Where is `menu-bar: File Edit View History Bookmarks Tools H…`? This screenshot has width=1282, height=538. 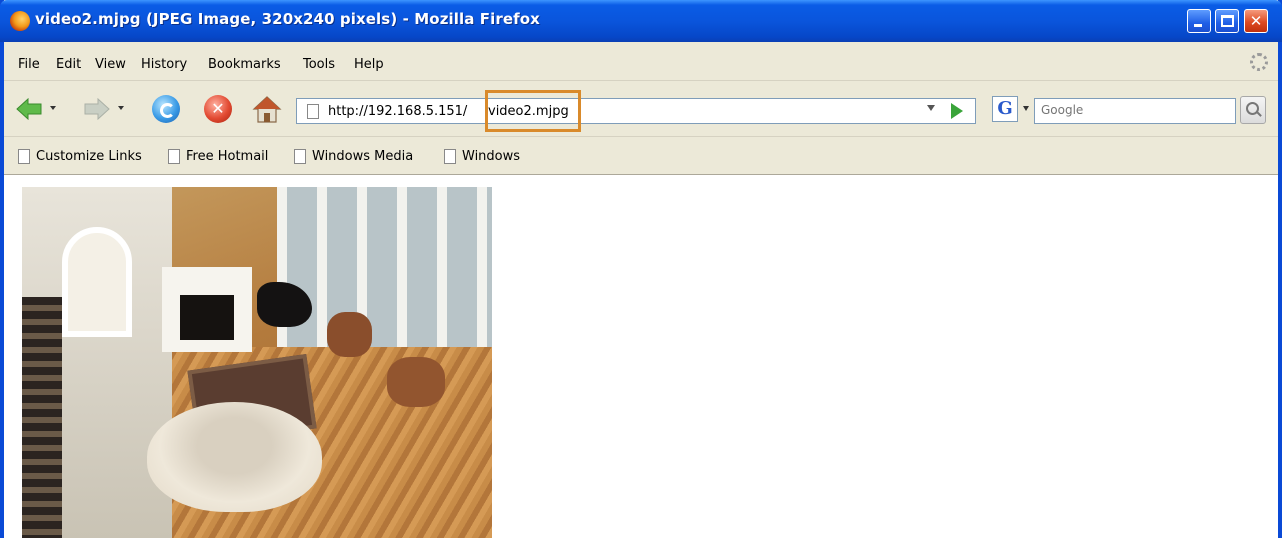 menu-bar: File Edit View History Bookmarks Tools H… is located at coordinates (641, 61).